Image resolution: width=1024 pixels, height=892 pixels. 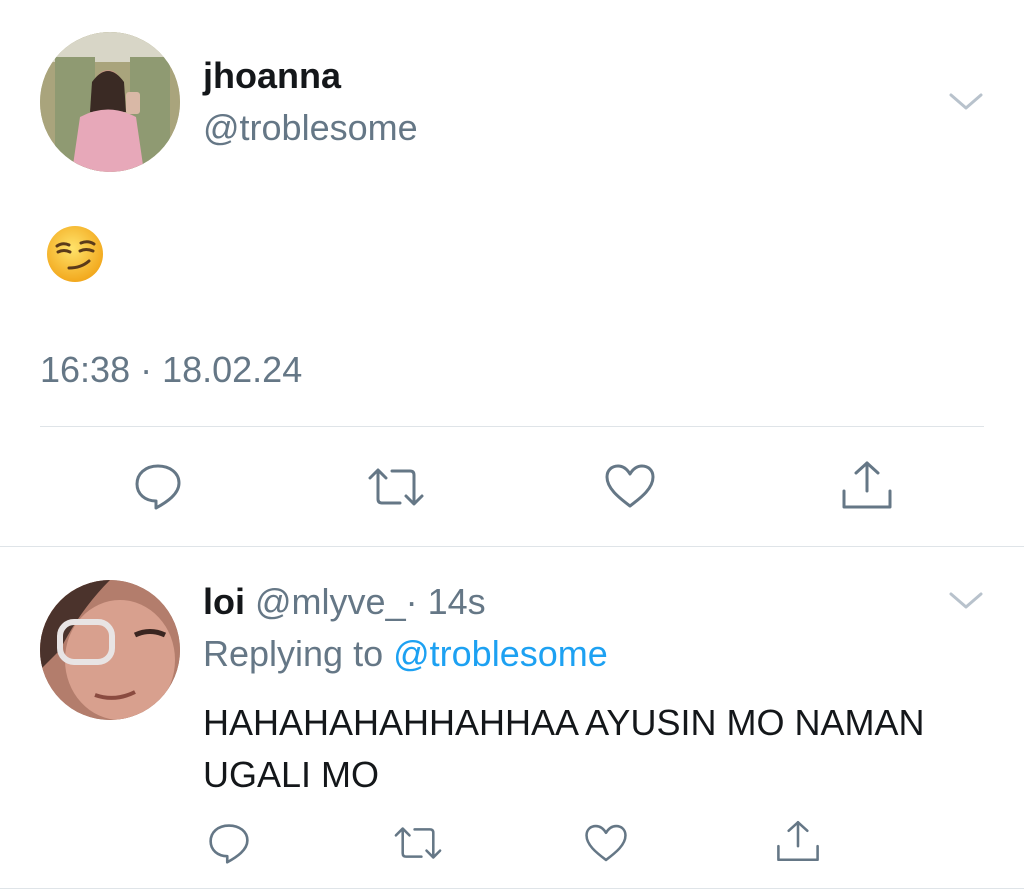 What do you see at coordinates (564, 748) in the screenshot?
I see `reply-text: HAHAHAHAHHAHHAA AYUSIN MO NAMAN UGALI MO` at bounding box center [564, 748].